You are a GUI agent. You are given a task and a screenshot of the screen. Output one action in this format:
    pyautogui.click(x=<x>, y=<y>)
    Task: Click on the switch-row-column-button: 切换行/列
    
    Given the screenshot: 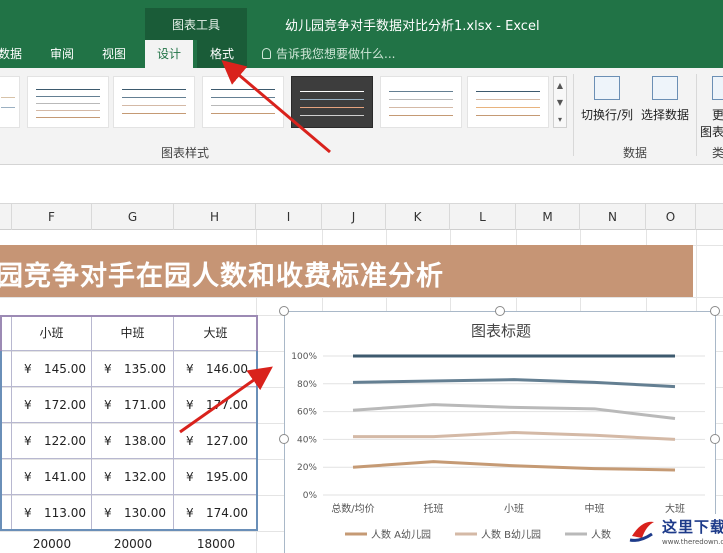 What is the action you would take?
    pyautogui.click(x=607, y=106)
    